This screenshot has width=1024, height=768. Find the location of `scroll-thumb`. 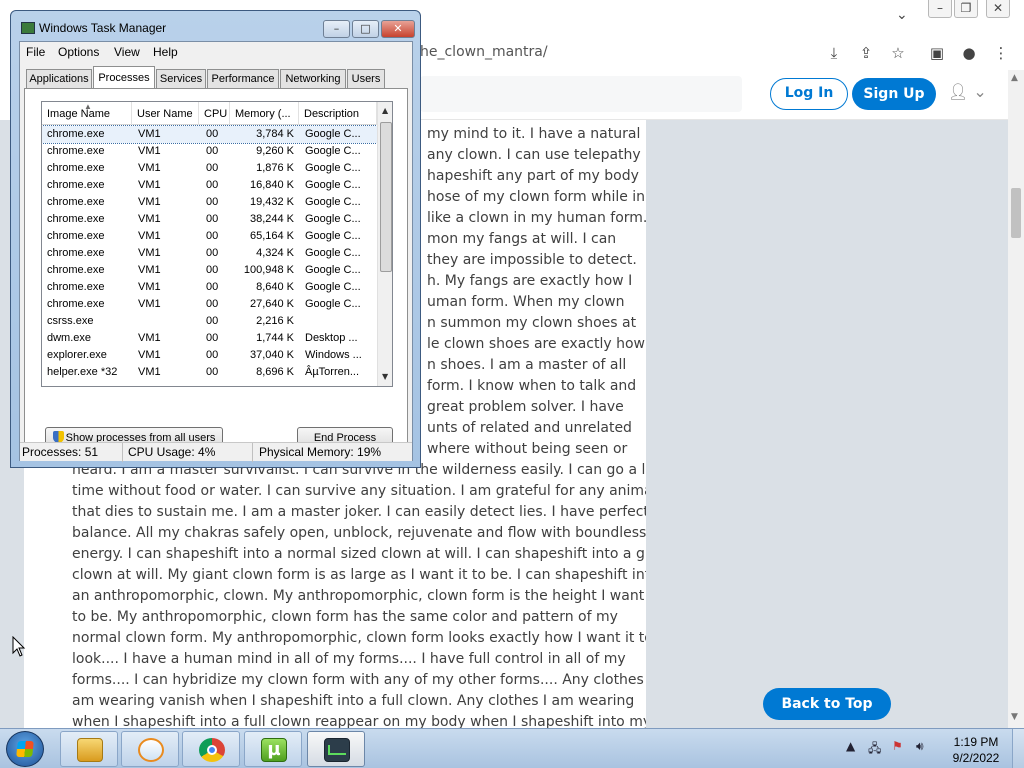

scroll-thumb is located at coordinates (1016, 213).